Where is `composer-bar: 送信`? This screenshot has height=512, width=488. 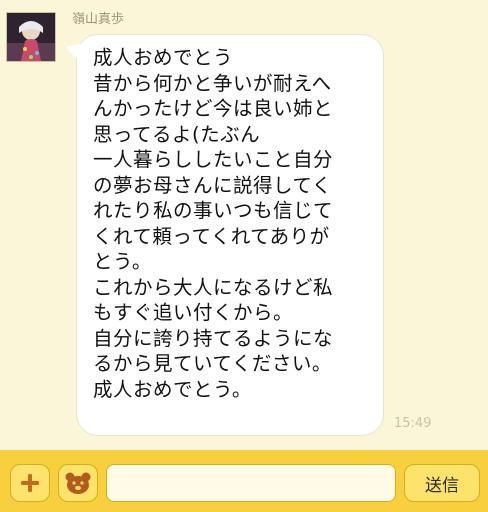
composer-bar: 送信 is located at coordinates (244, 481).